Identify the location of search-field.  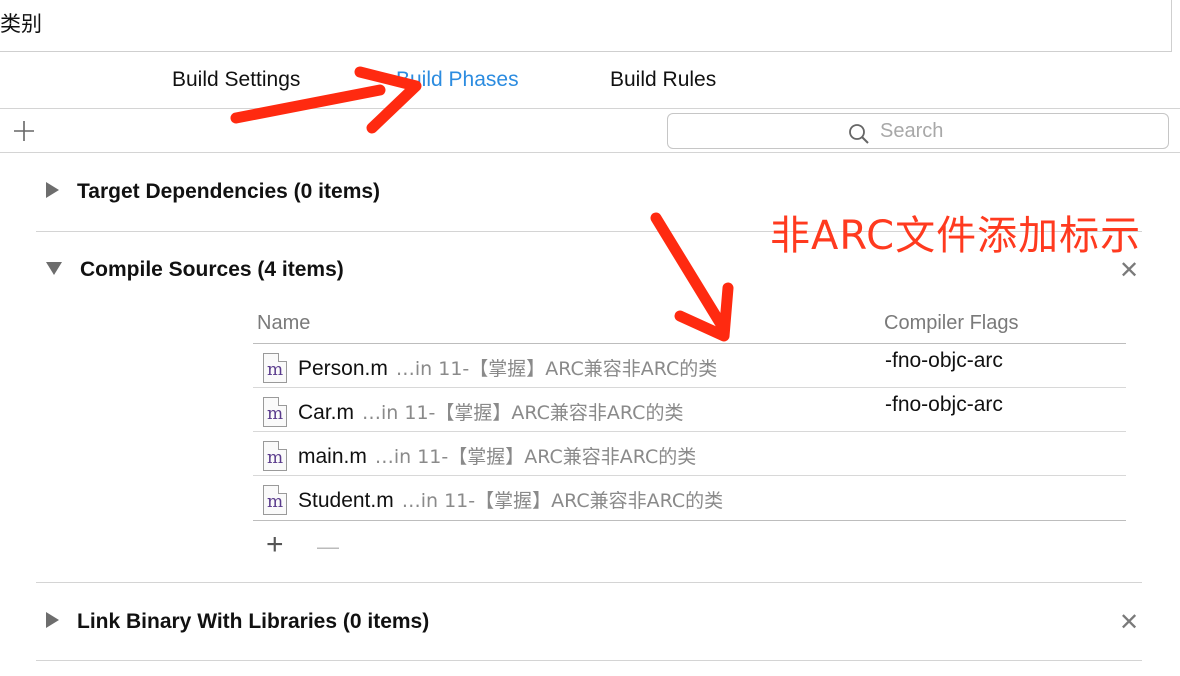
(918, 131).